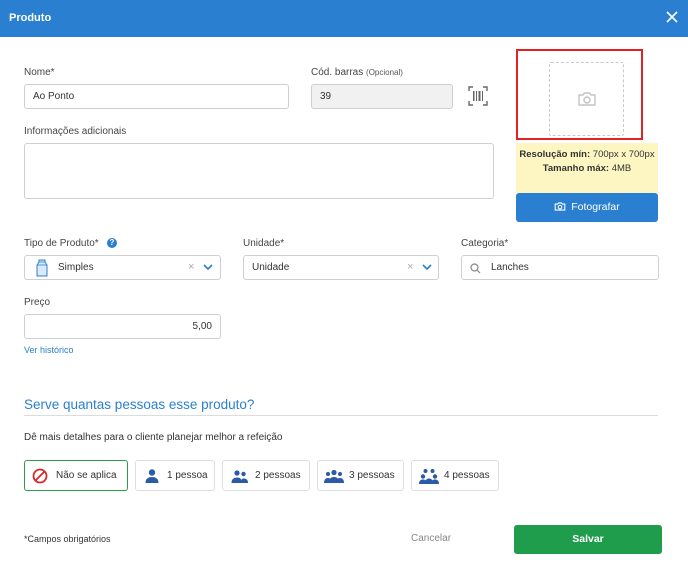 This screenshot has width=688, height=575. I want to click on servings-option-label: 3 pessoas, so click(372, 475).